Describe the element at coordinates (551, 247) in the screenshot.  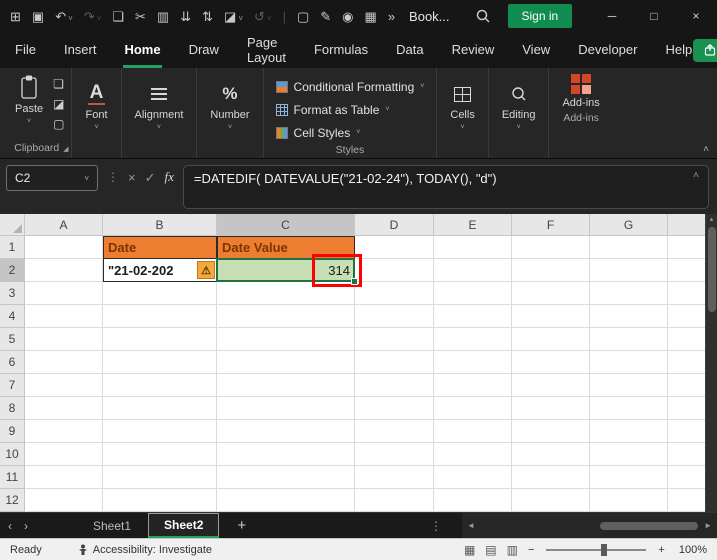
I see `cell-F1` at that location.